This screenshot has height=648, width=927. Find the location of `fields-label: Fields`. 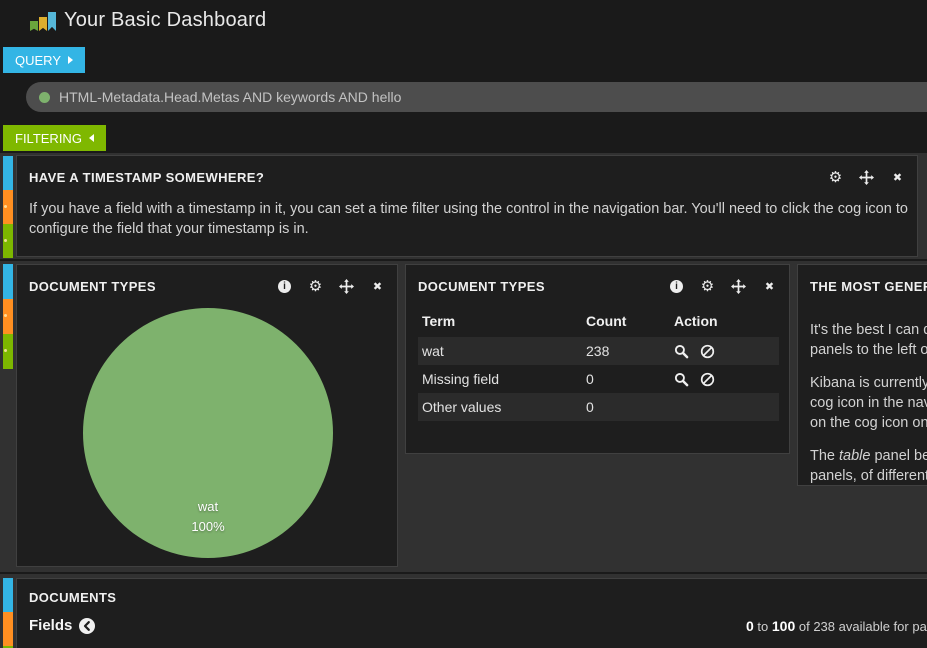

fields-label: Fields is located at coordinates (51, 625).